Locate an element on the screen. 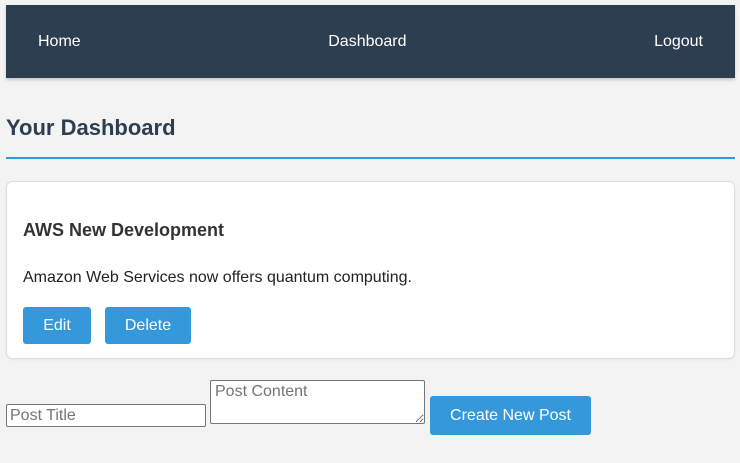  post-content-textarea is located at coordinates (317, 402).